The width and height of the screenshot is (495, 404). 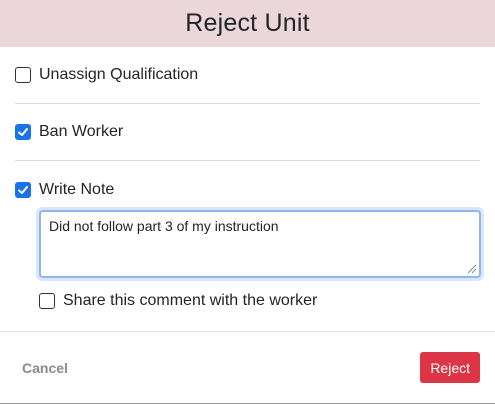 What do you see at coordinates (471, 268) in the screenshot?
I see `resize-grip-icon` at bounding box center [471, 268].